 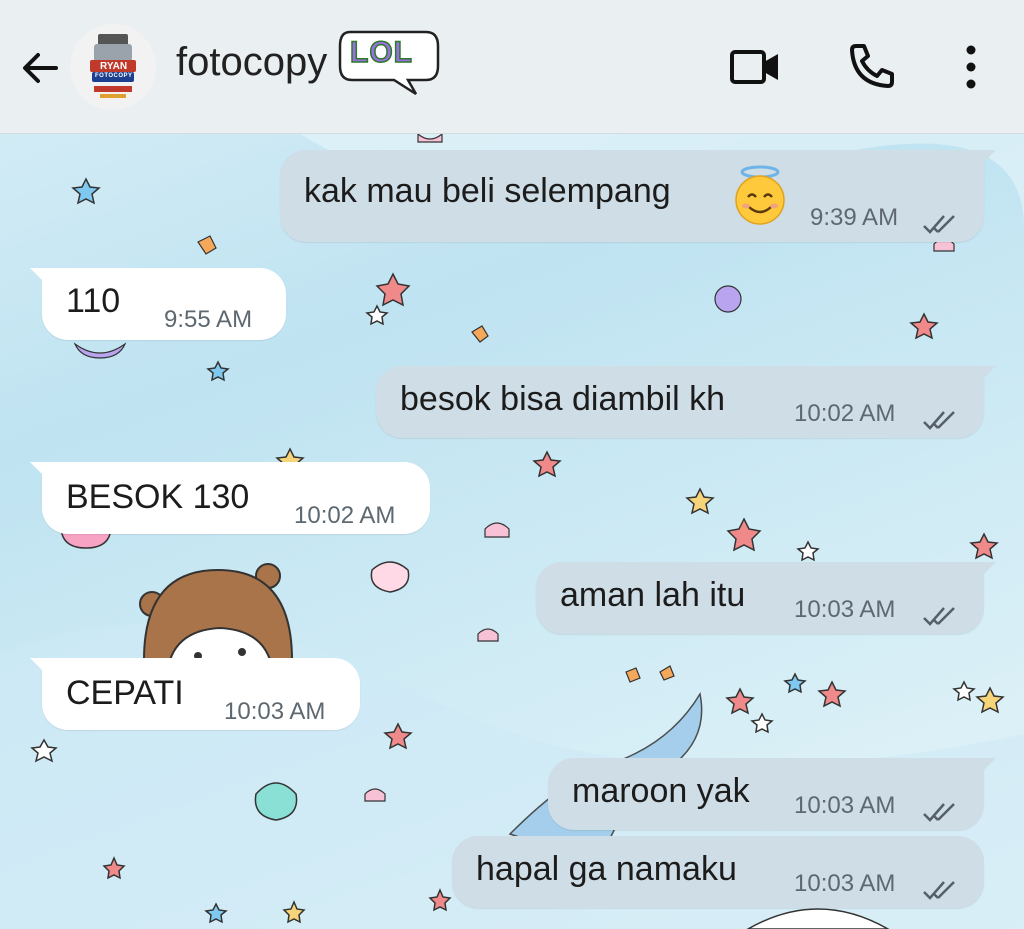 I want to click on message-bubble-incoming: 110 9:55 AM, so click(x=158, y=304).